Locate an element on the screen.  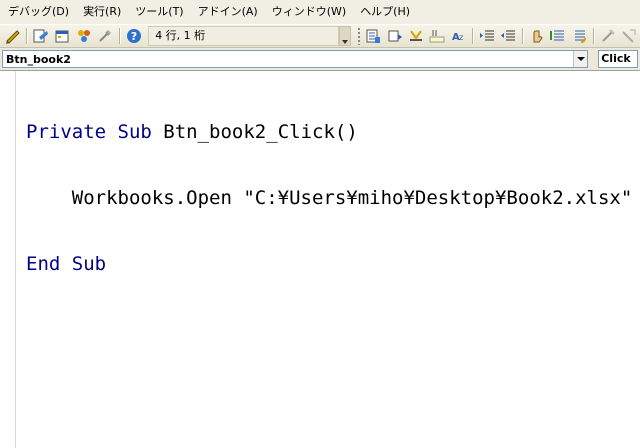
menu-tools: ツール(T) is located at coordinates (159, 12).